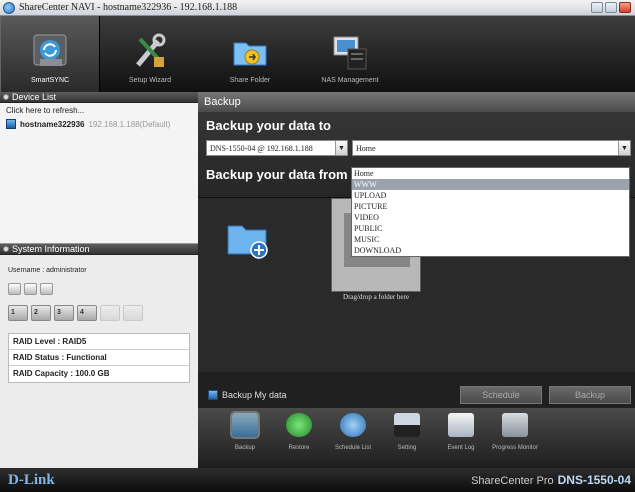 The height and width of the screenshot is (492, 635). I want to click on raid-capacity: RAID Capacity : 100.0 GB, so click(61, 373).